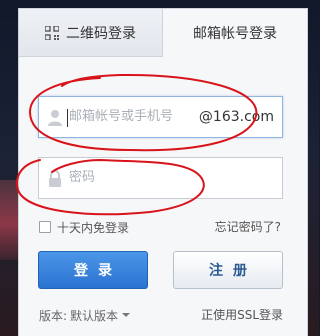 This screenshot has width=320, height=336. What do you see at coordinates (55, 118) in the screenshot?
I see `user-icon` at bounding box center [55, 118].